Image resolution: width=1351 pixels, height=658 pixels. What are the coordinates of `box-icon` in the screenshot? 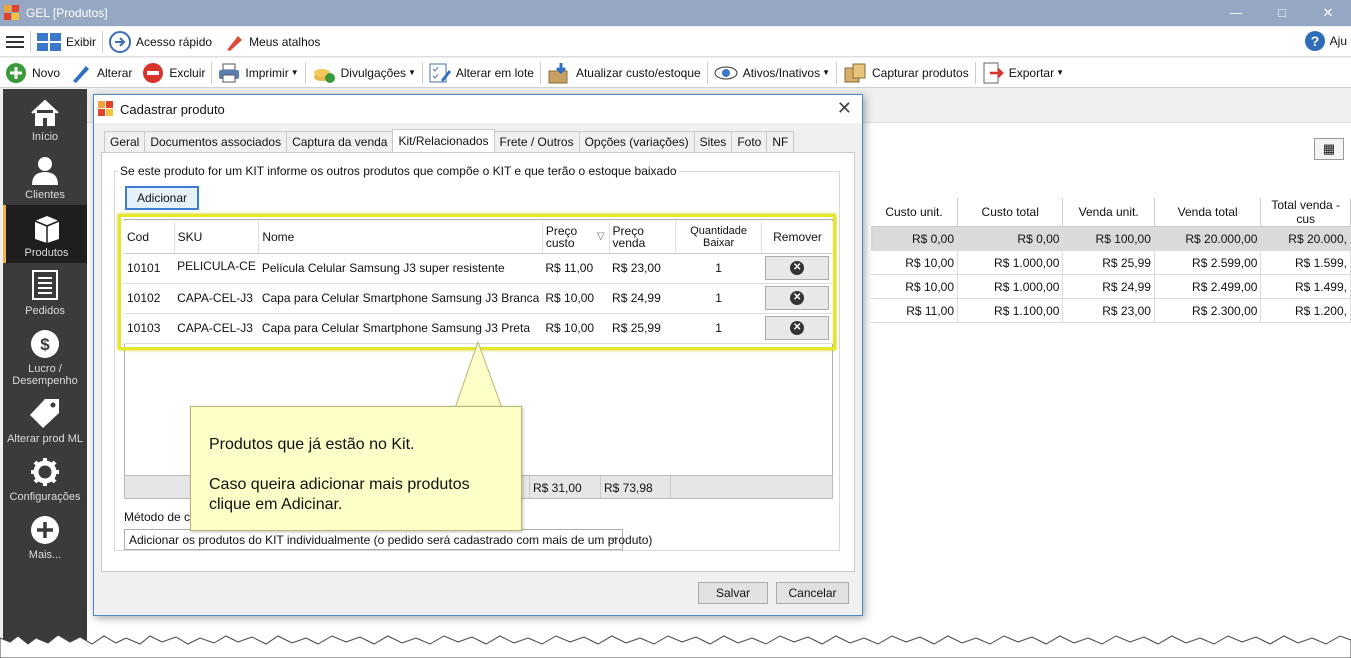 It's located at (46, 229).